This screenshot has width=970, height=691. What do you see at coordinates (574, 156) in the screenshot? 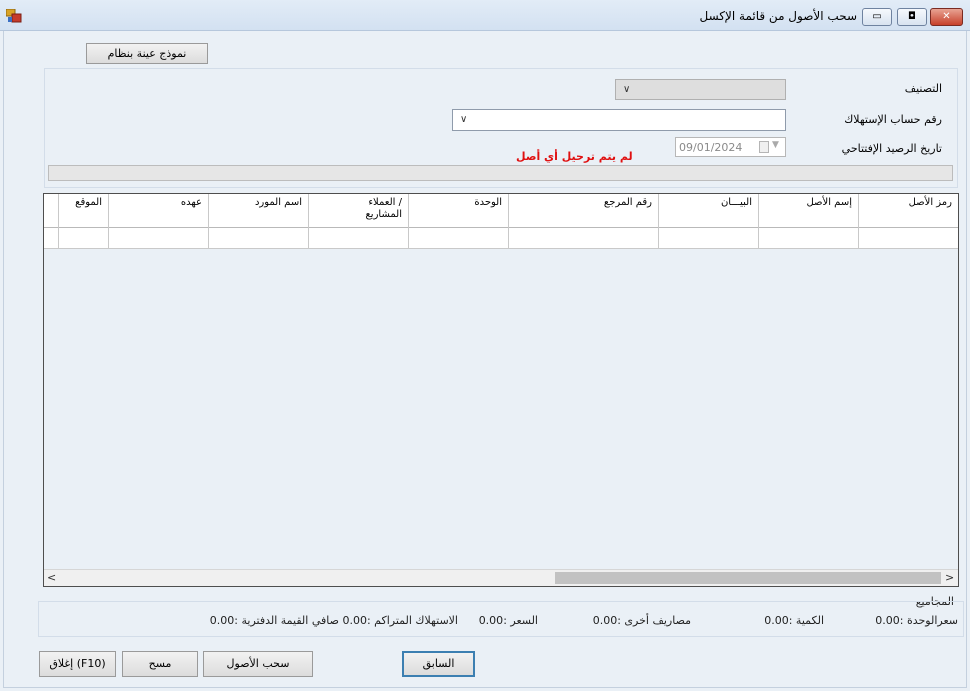
I see `status-message: لم يتم ترحيل أي أصل` at bounding box center [574, 156].